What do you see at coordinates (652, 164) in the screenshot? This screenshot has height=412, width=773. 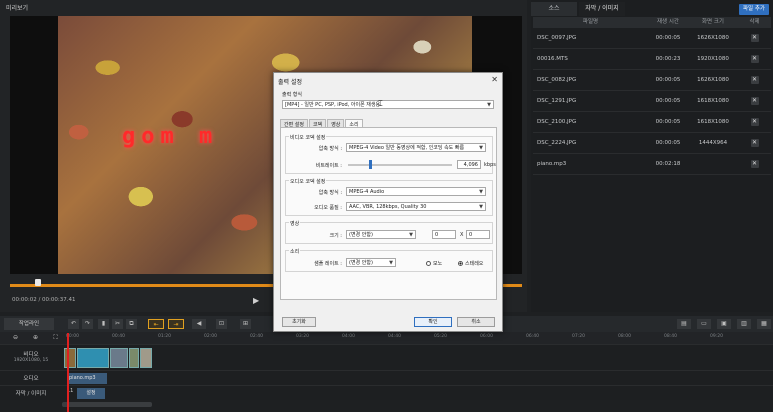 I see `table-row: piano.mp3 00:02:18 ✕` at bounding box center [652, 164].